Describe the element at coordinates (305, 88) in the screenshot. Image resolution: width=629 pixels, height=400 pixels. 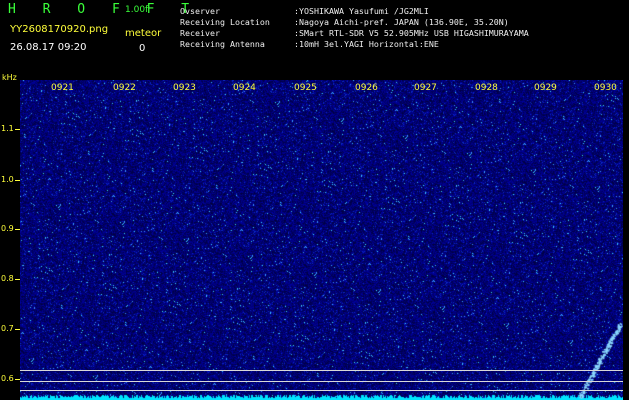
I see `x-tick-label: 0925` at that location.